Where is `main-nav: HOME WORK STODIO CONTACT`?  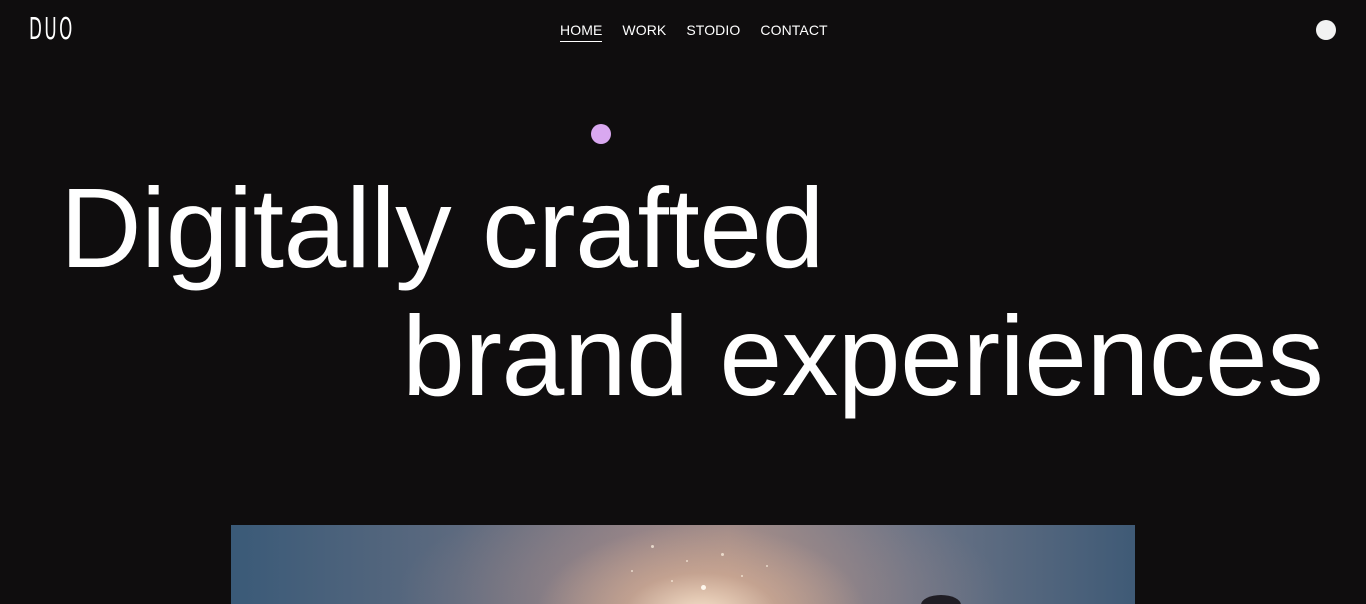 main-nav: HOME WORK STODIO CONTACT is located at coordinates (694, 31).